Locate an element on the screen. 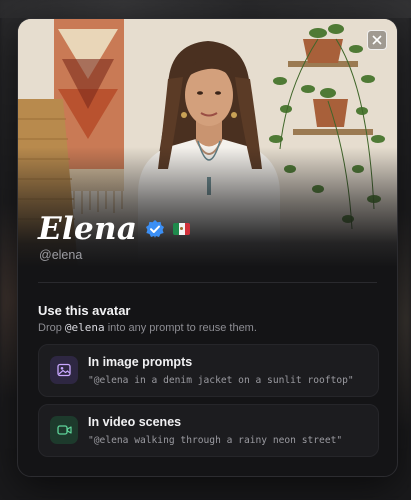 The image size is (411, 500). video-camera-icon is located at coordinates (64, 430).